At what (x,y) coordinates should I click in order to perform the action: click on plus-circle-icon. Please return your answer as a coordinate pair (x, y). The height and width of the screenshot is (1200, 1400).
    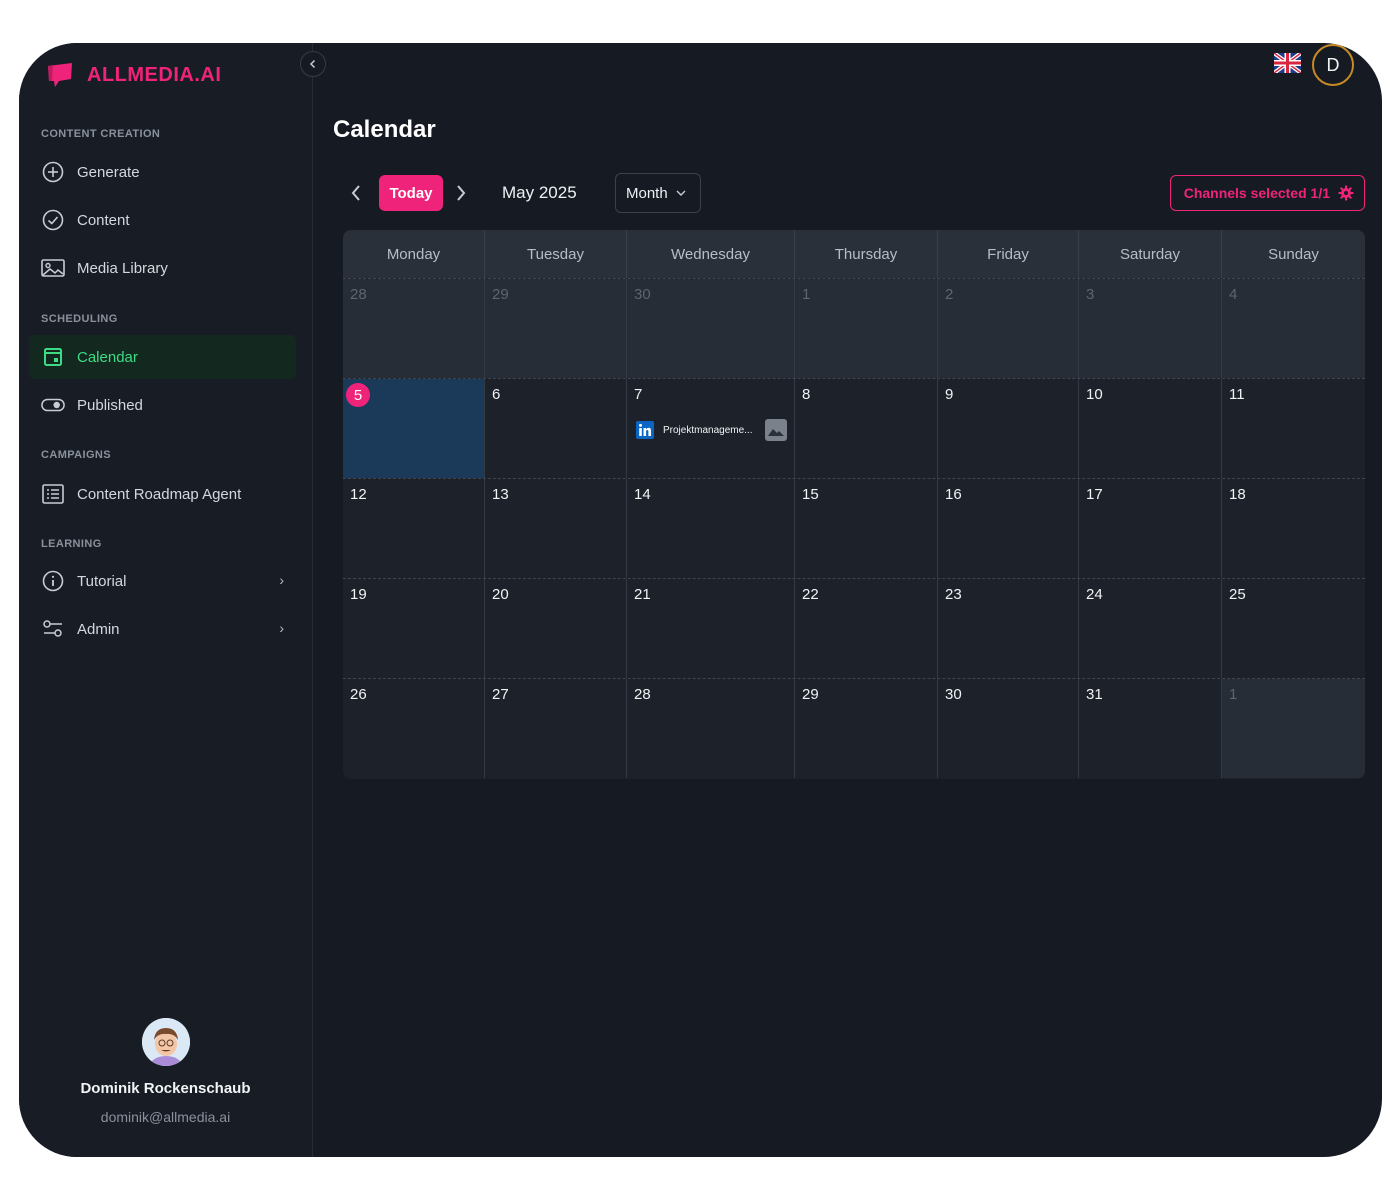
    Looking at the image, I should click on (53, 172).